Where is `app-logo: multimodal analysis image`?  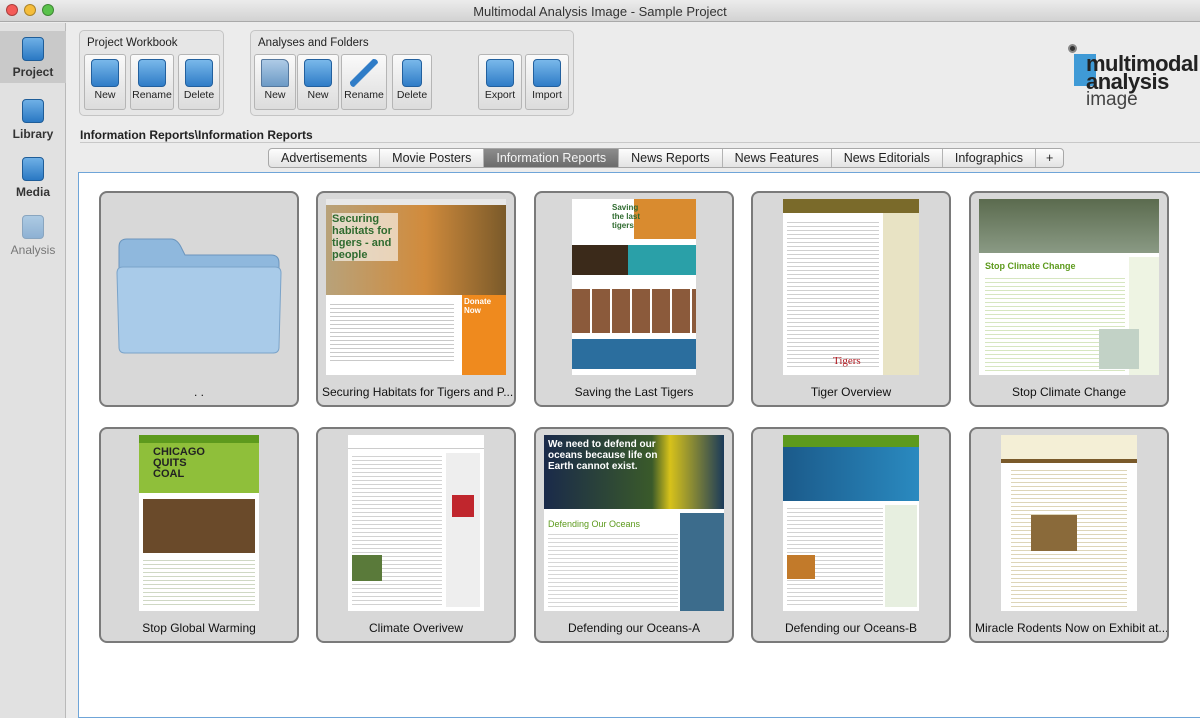
app-logo: multimodal analysis image is located at coordinates (1134, 83).